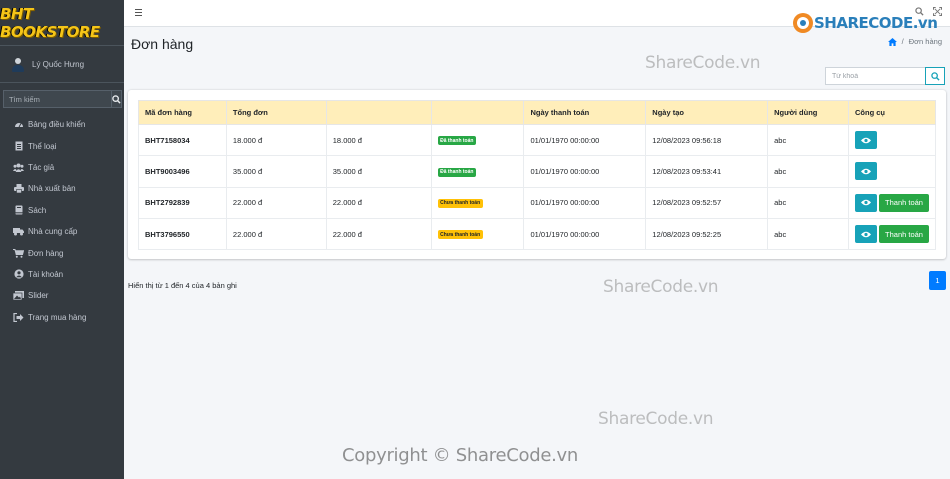  I want to click on watermark-logo-text: SHARECODE.vn, so click(876, 23).